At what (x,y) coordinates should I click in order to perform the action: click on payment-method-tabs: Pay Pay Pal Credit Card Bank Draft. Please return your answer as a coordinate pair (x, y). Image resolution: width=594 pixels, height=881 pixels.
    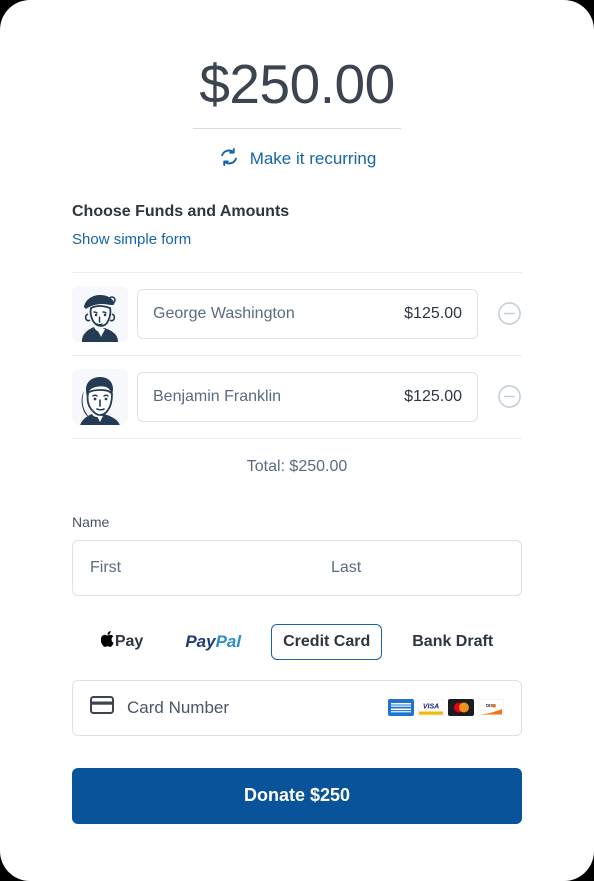
    Looking at the image, I should click on (297, 641).